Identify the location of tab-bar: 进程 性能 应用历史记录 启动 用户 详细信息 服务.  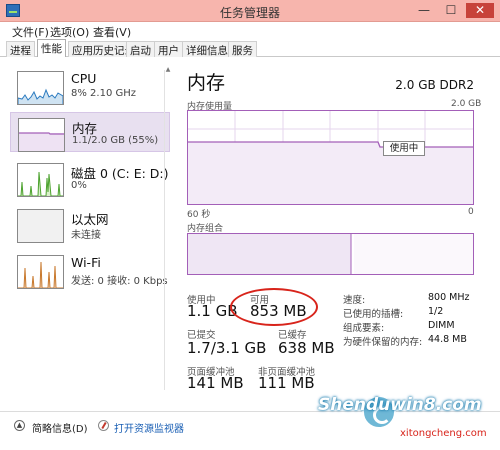
(250, 48).